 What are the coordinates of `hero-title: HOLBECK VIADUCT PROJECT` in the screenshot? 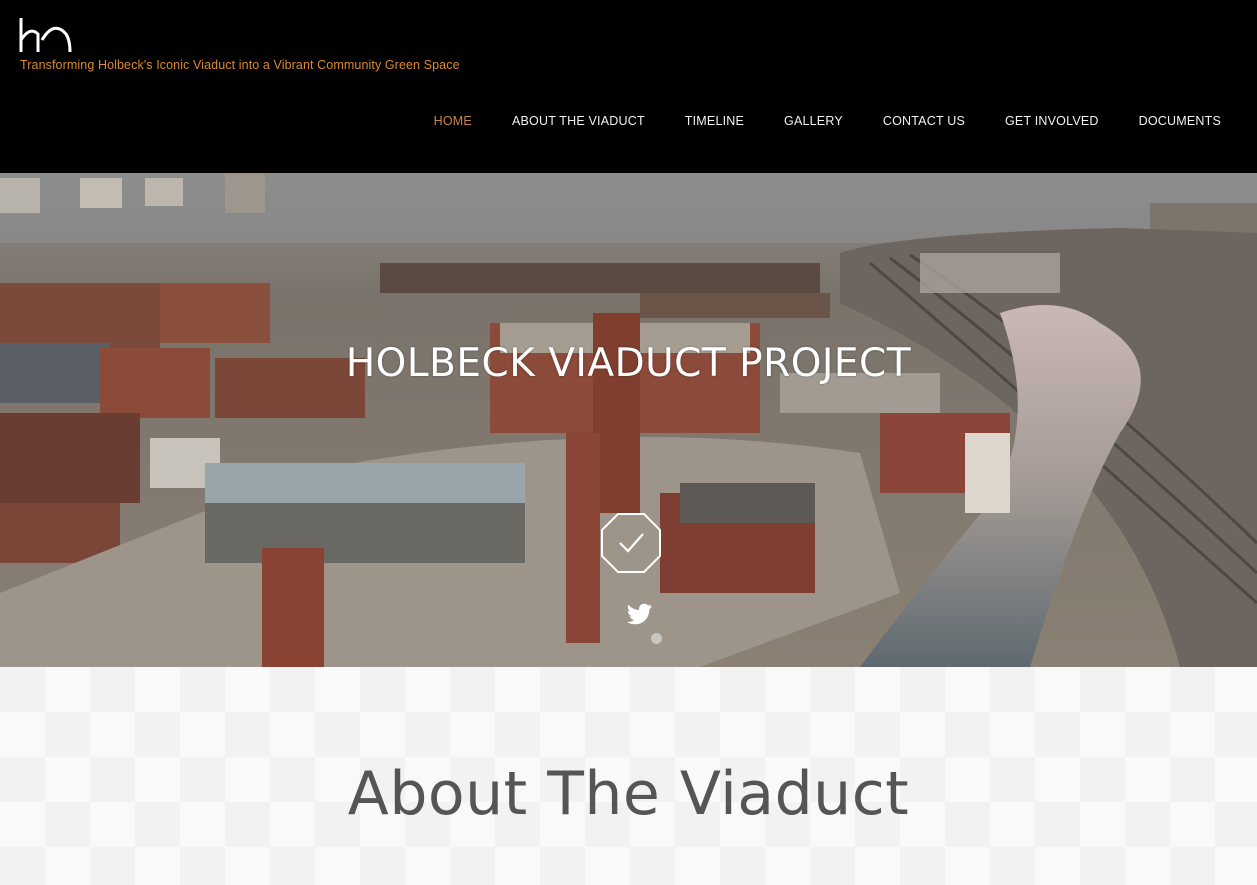 It's located at (628, 363).